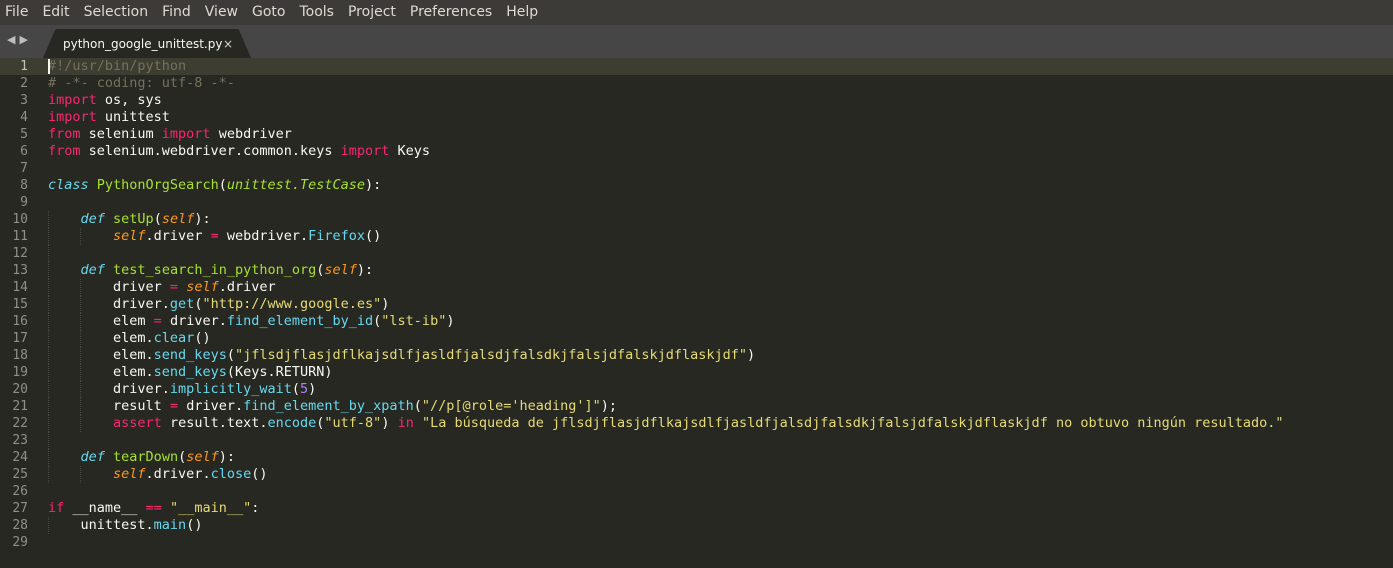  Describe the element at coordinates (372, 12) in the screenshot. I see `menu-project: Project` at that location.